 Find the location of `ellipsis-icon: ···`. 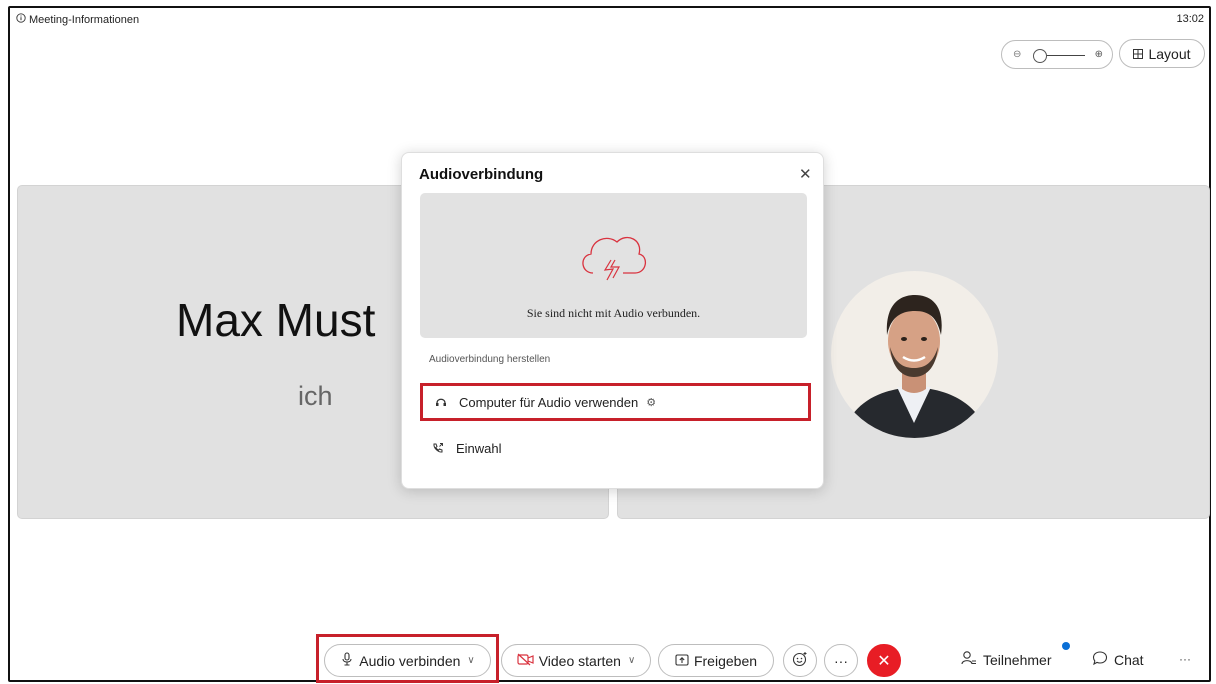

ellipsis-icon: ··· is located at coordinates (841, 660).